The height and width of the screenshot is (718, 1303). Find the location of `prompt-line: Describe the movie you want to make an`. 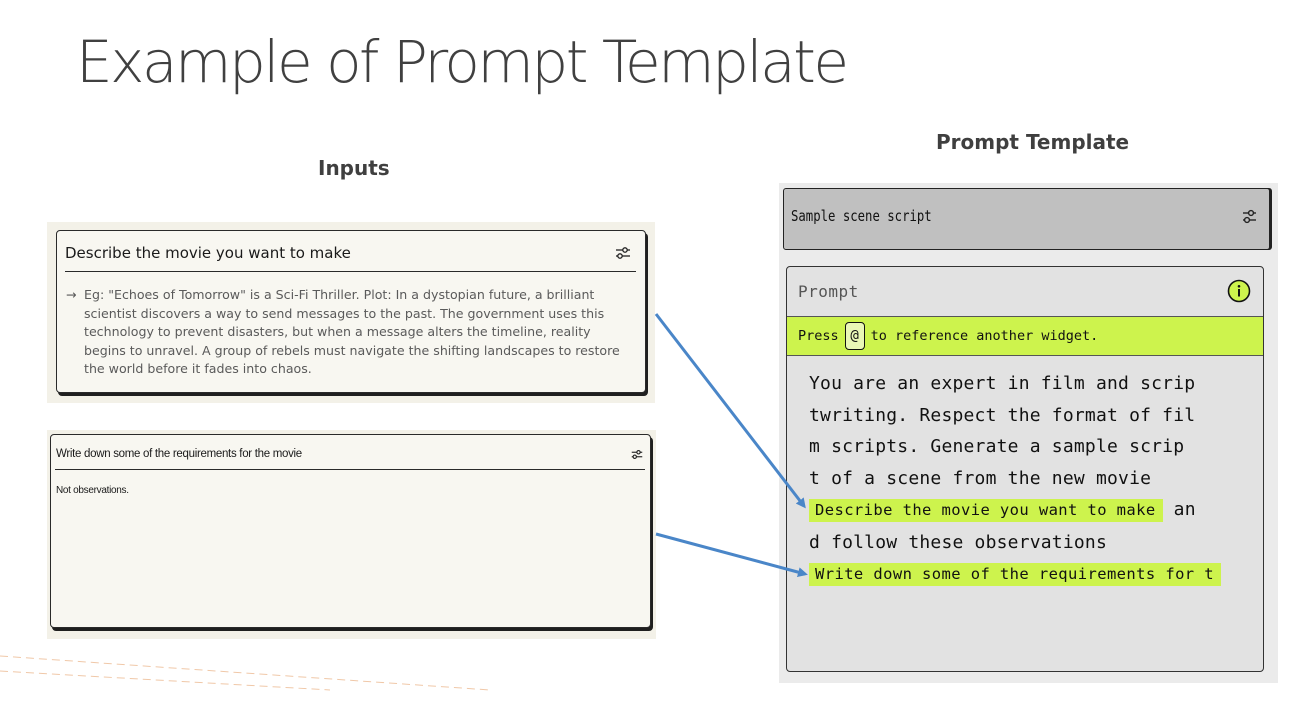

prompt-line: Describe the movie you want to make an is located at coordinates (1036, 510).